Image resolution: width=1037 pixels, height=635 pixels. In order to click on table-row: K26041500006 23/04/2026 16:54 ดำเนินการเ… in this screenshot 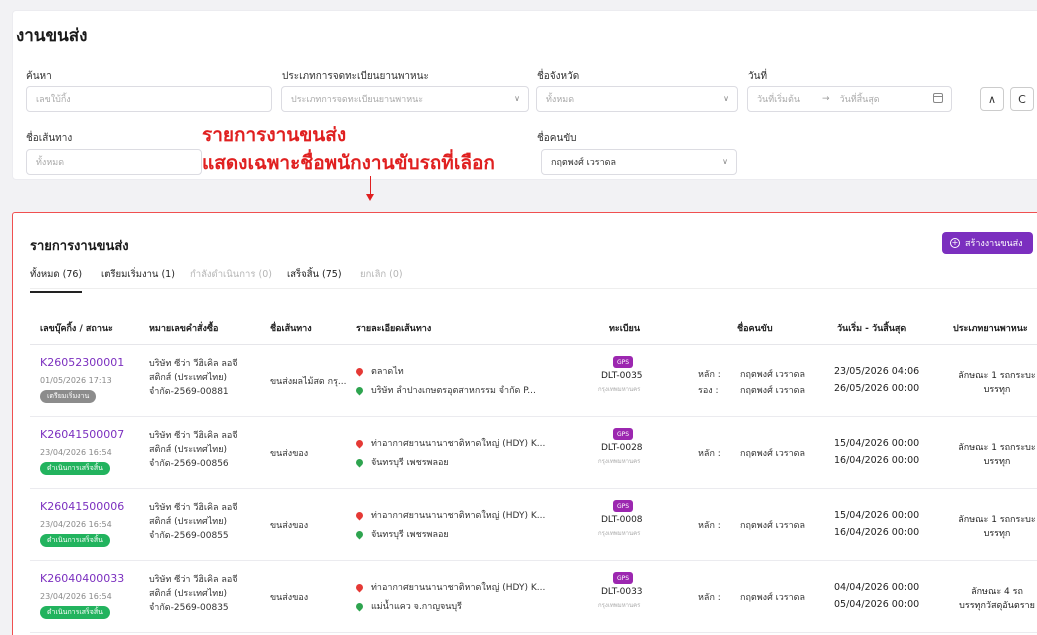, I will do `click(533, 525)`.